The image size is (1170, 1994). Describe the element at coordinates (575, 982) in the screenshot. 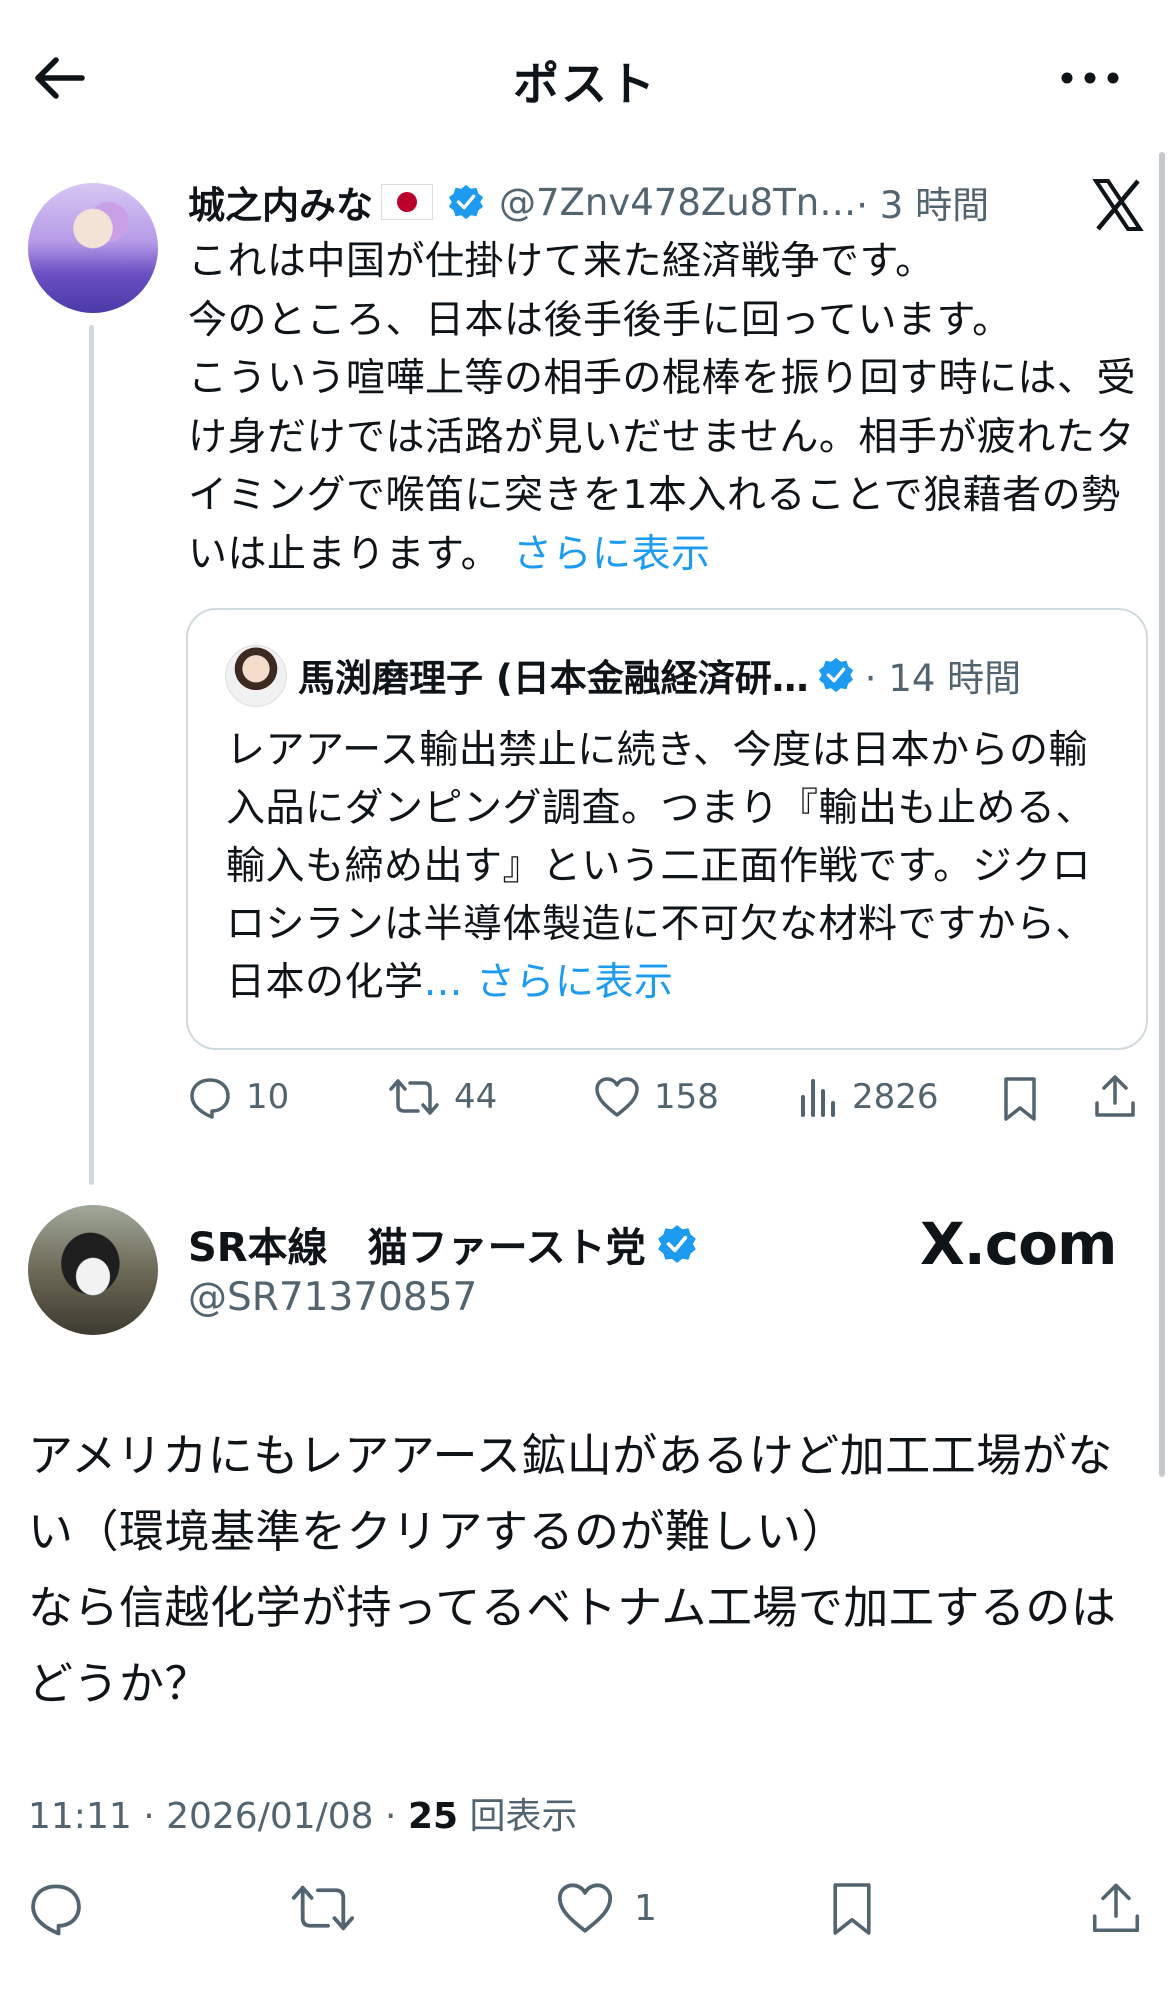

I see `quoted-show-more-link: さらに表示` at that location.